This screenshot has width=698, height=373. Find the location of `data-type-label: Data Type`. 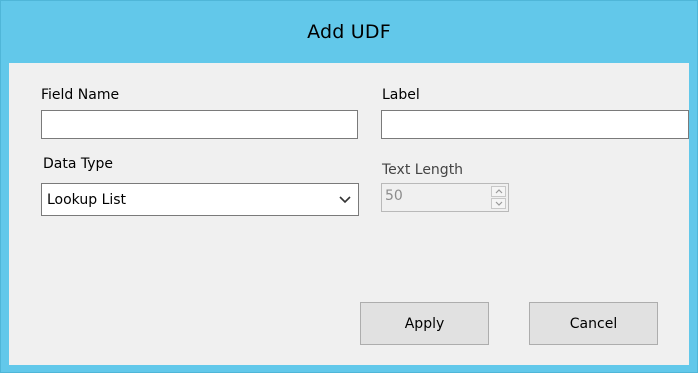

data-type-label: Data Type is located at coordinates (78, 164).